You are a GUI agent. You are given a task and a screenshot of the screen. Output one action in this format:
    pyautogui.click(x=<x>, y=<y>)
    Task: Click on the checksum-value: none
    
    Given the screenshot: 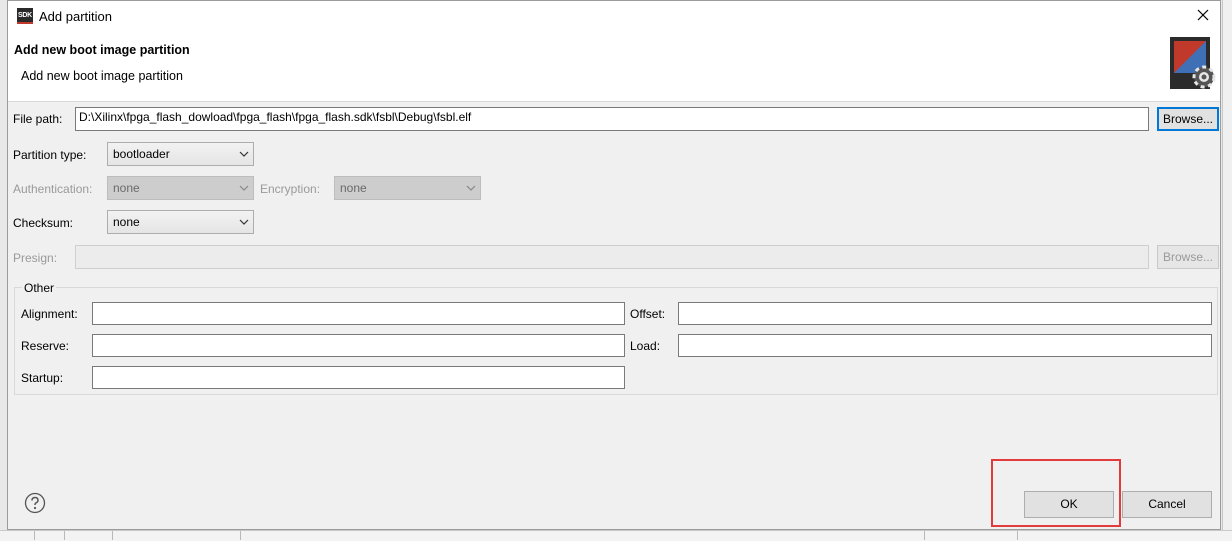 What is the action you would take?
    pyautogui.click(x=126, y=222)
    